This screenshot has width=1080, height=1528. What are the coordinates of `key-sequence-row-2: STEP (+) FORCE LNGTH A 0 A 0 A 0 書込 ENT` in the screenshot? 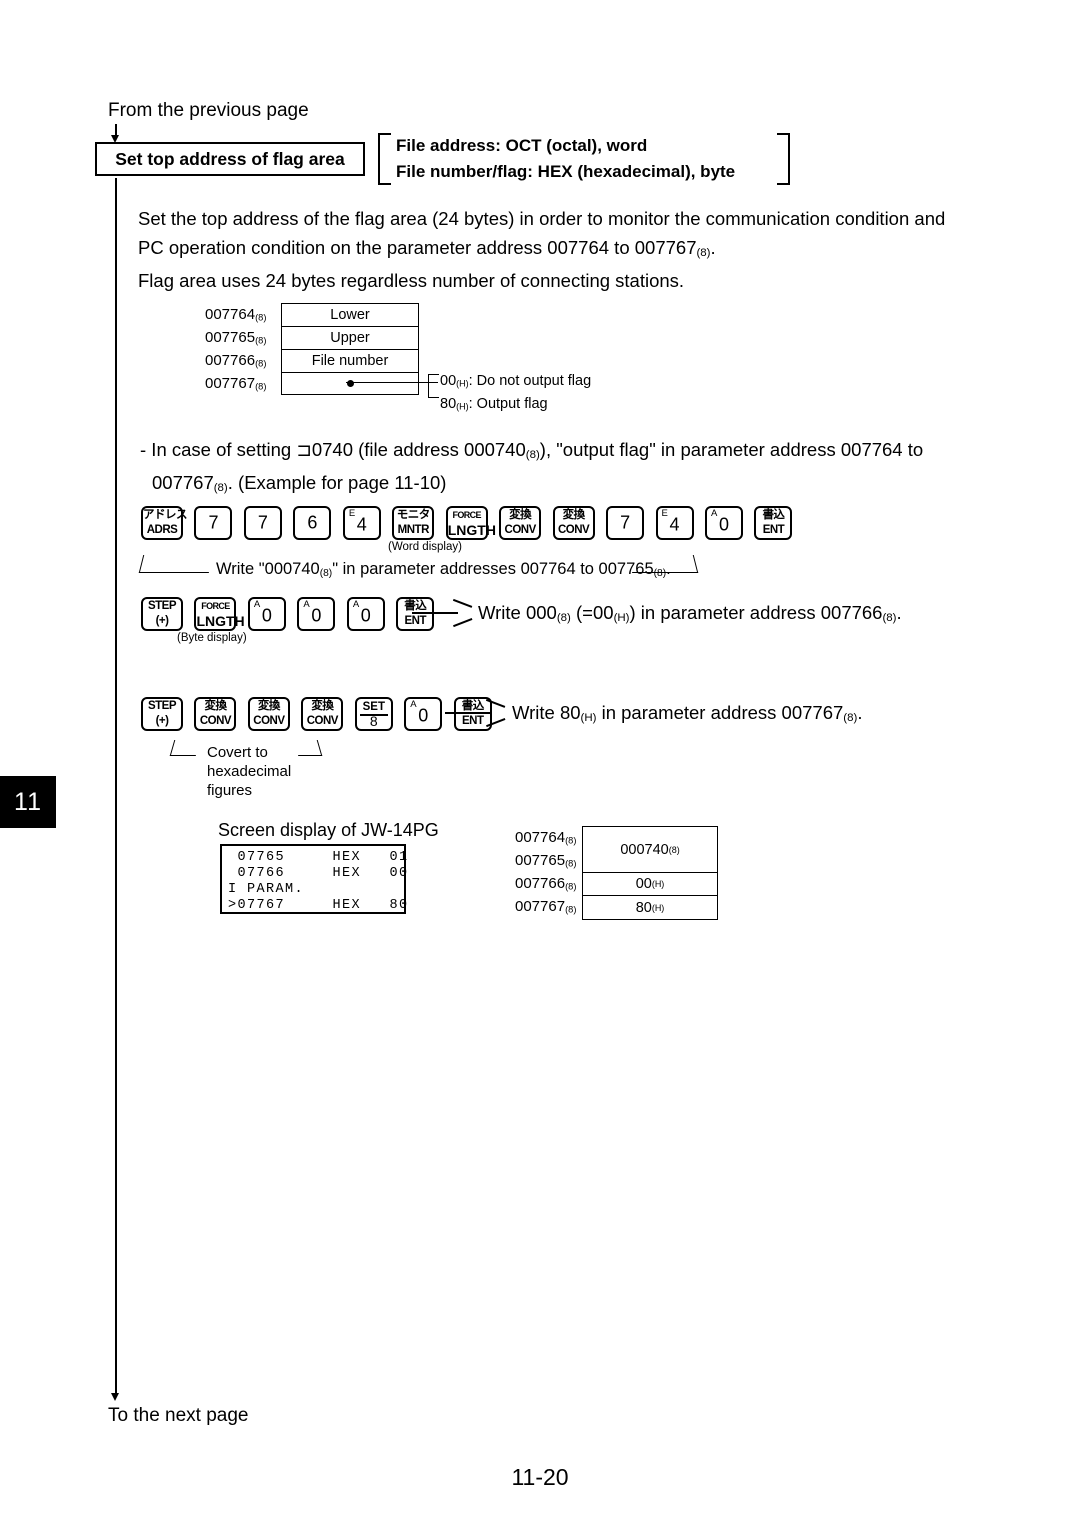 It's located at (291, 614).